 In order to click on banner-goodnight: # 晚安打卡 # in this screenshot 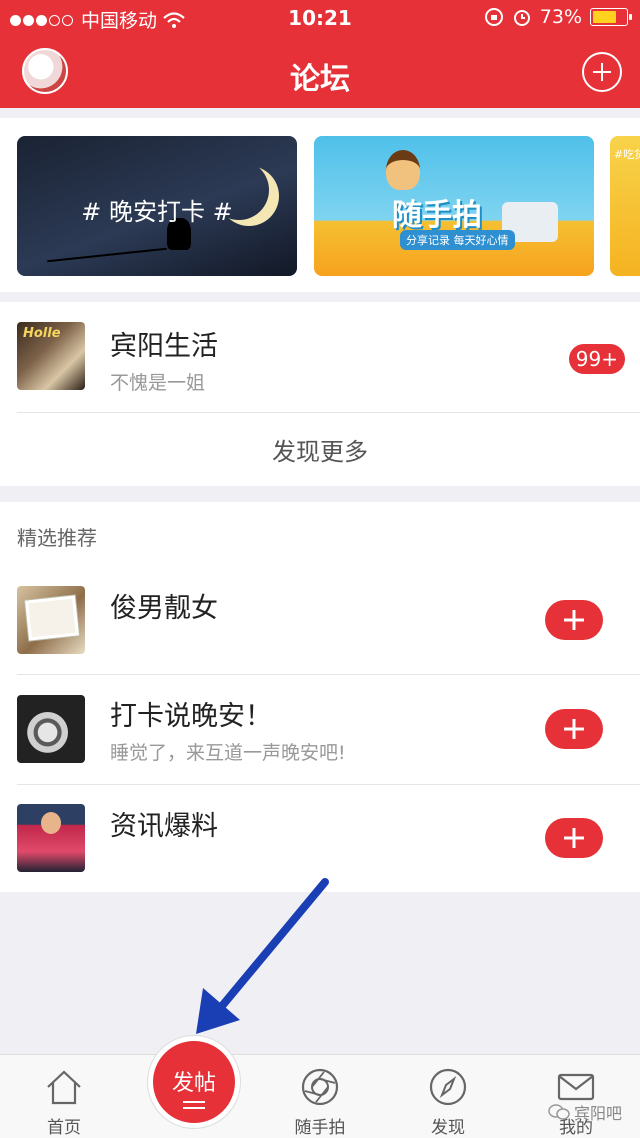, I will do `click(157, 206)`.